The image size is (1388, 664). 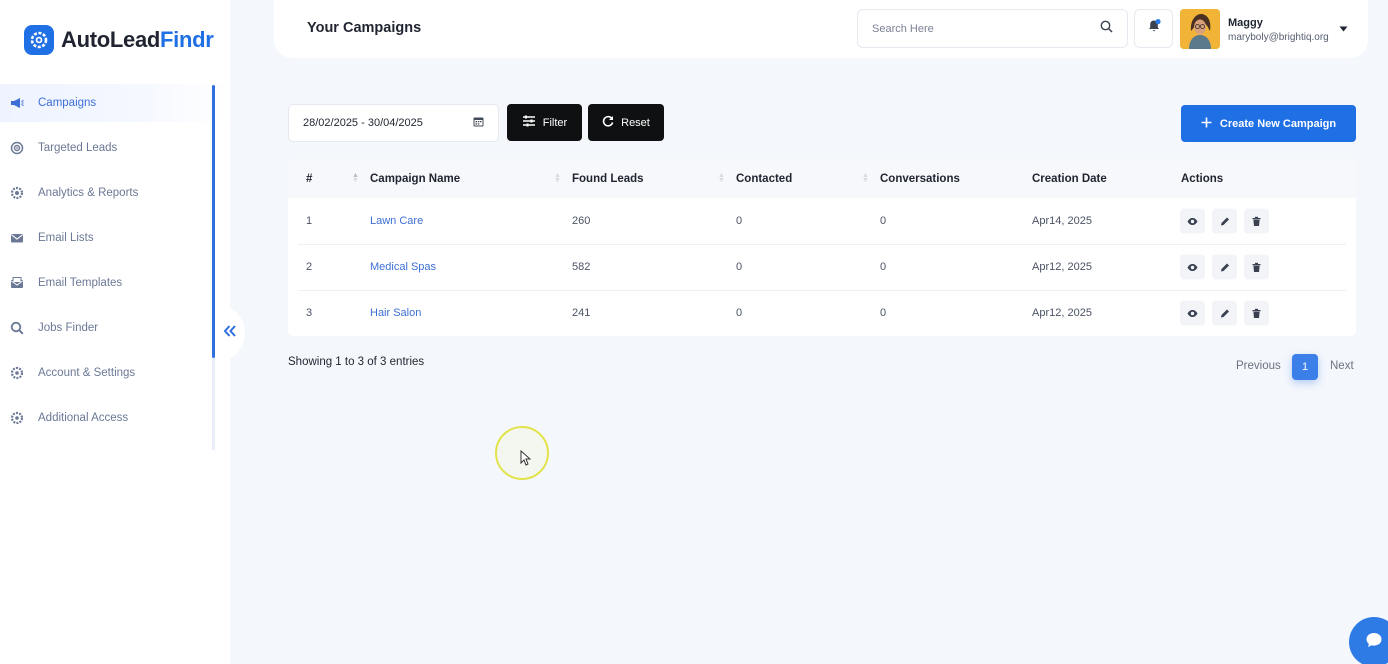 What do you see at coordinates (1062, 221) in the screenshot?
I see `creation-date-value: Apr14, 2025` at bounding box center [1062, 221].